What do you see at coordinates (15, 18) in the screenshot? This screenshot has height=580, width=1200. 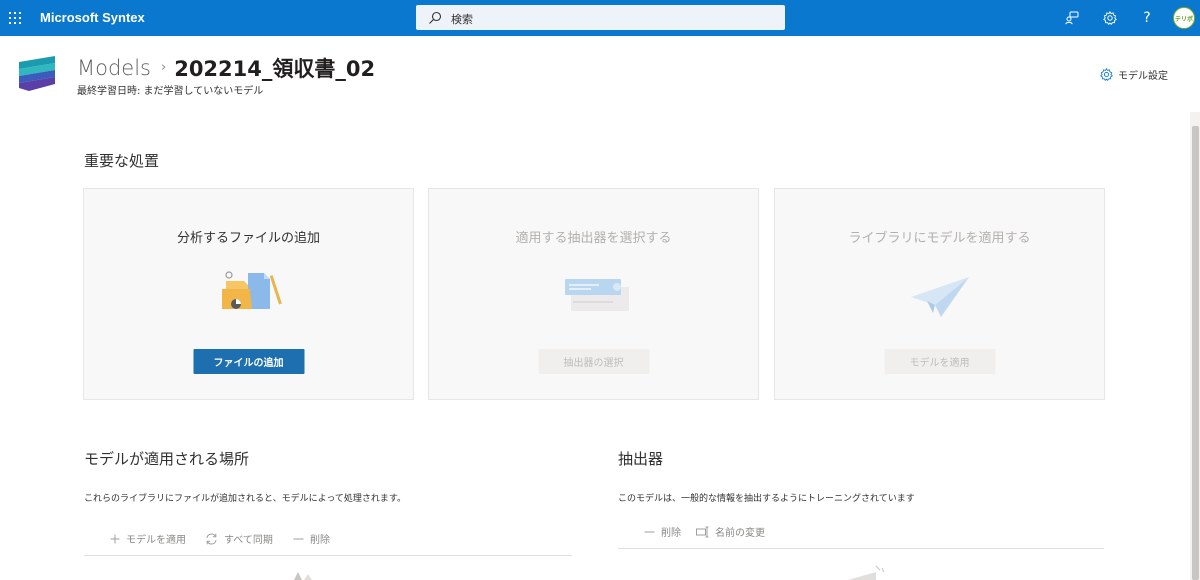 I see `app-launcher-icon` at bounding box center [15, 18].